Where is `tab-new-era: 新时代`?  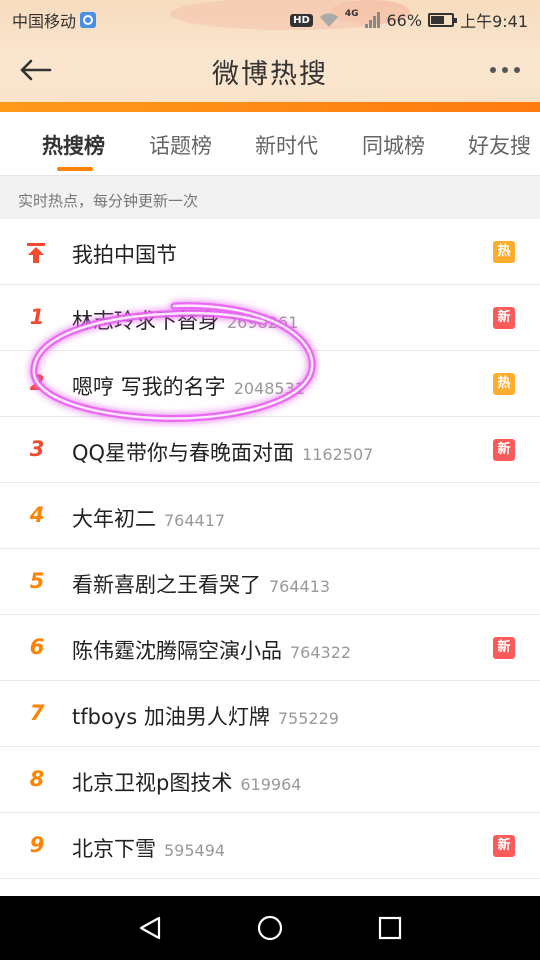 tab-new-era: 新时代 is located at coordinates (286, 145).